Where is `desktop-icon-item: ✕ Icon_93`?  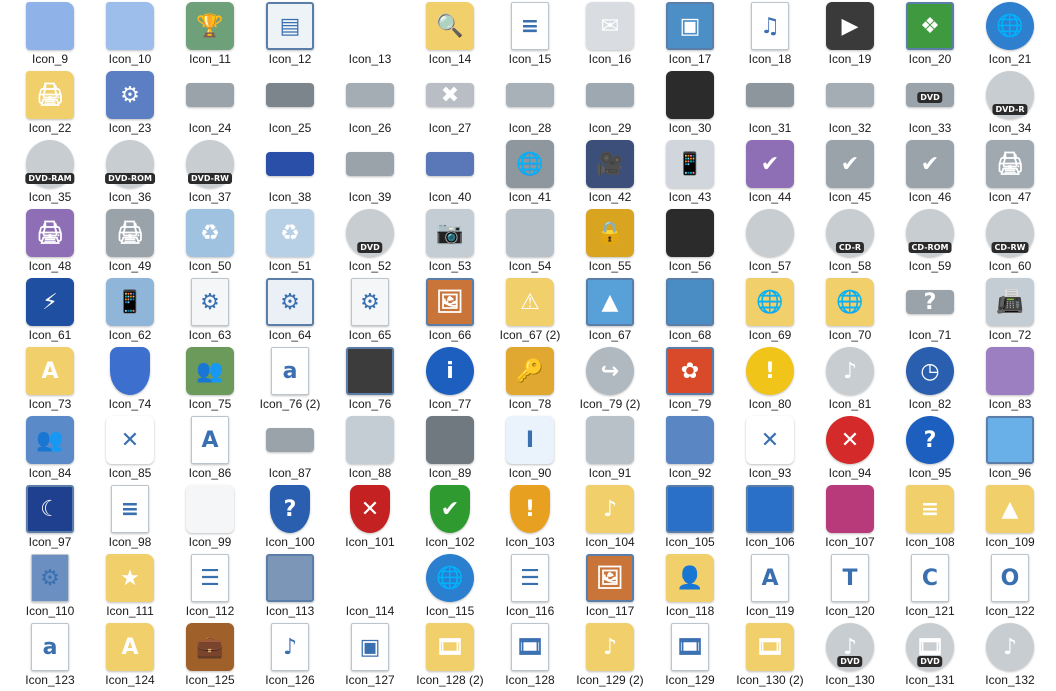
desktop-icon-item: ✕ Icon_93 is located at coordinates (770, 448).